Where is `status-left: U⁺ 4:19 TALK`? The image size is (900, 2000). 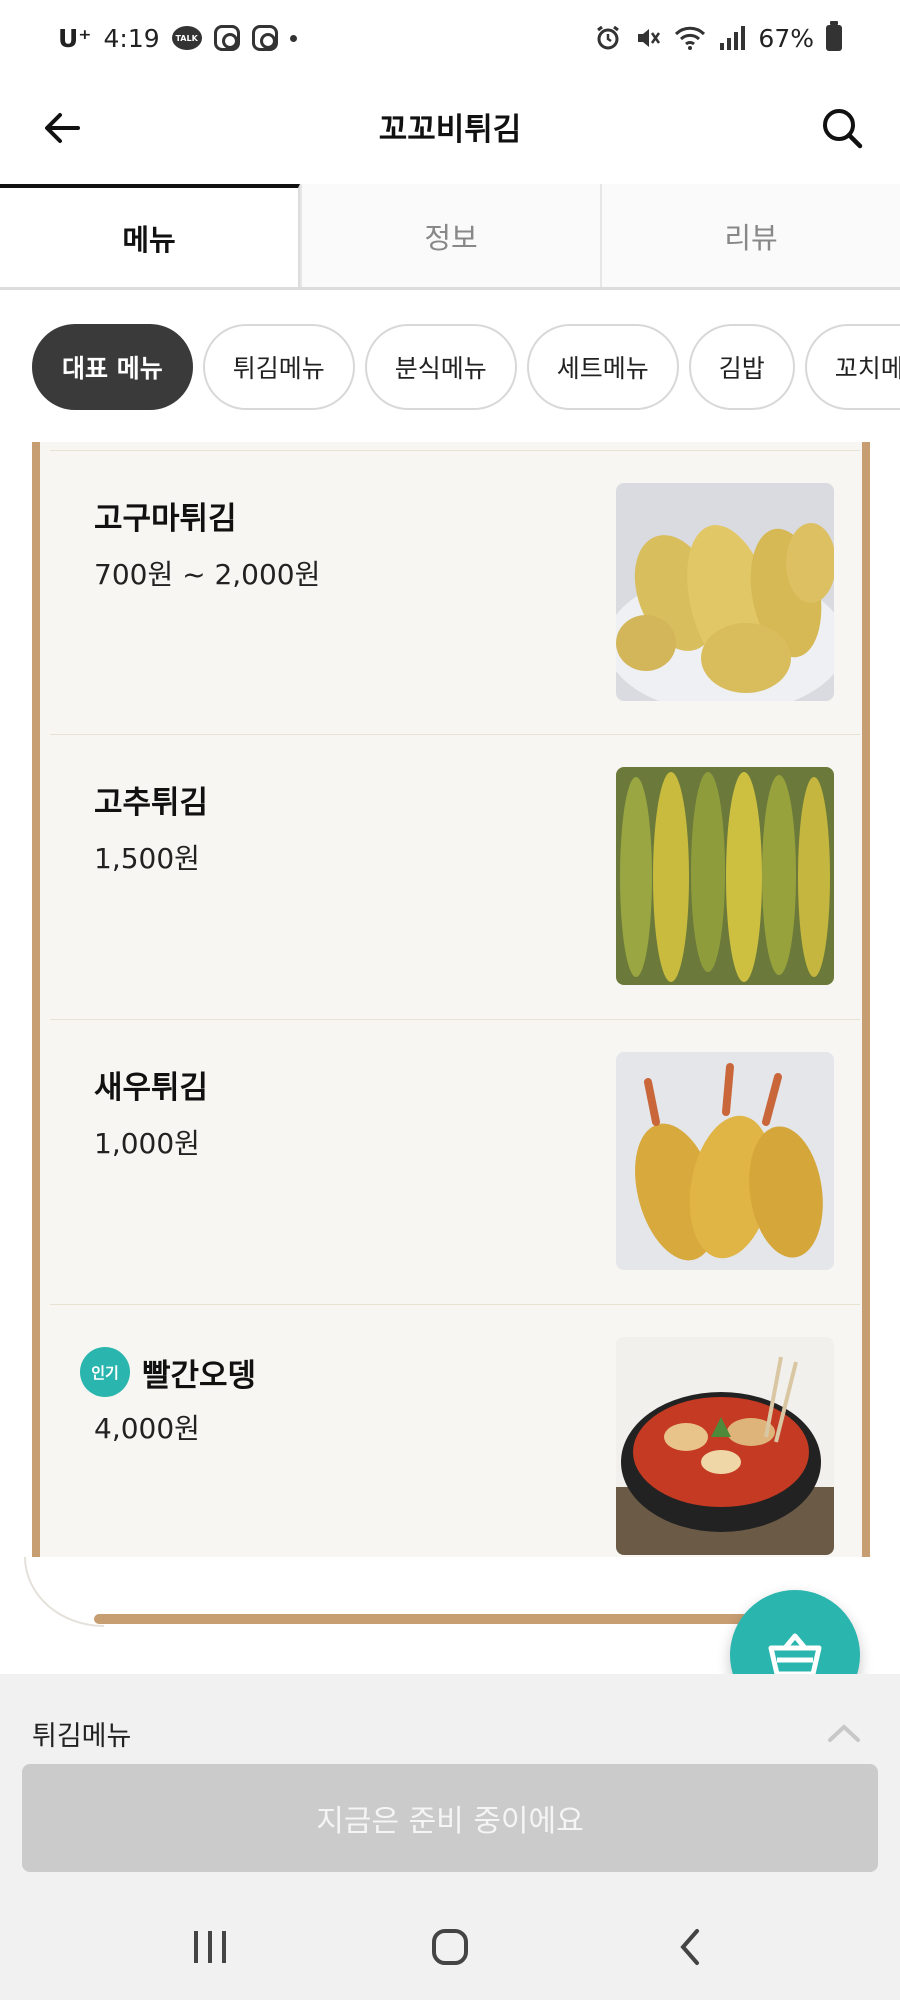
status-left: U⁺ 4:19 TALK is located at coordinates (177, 38).